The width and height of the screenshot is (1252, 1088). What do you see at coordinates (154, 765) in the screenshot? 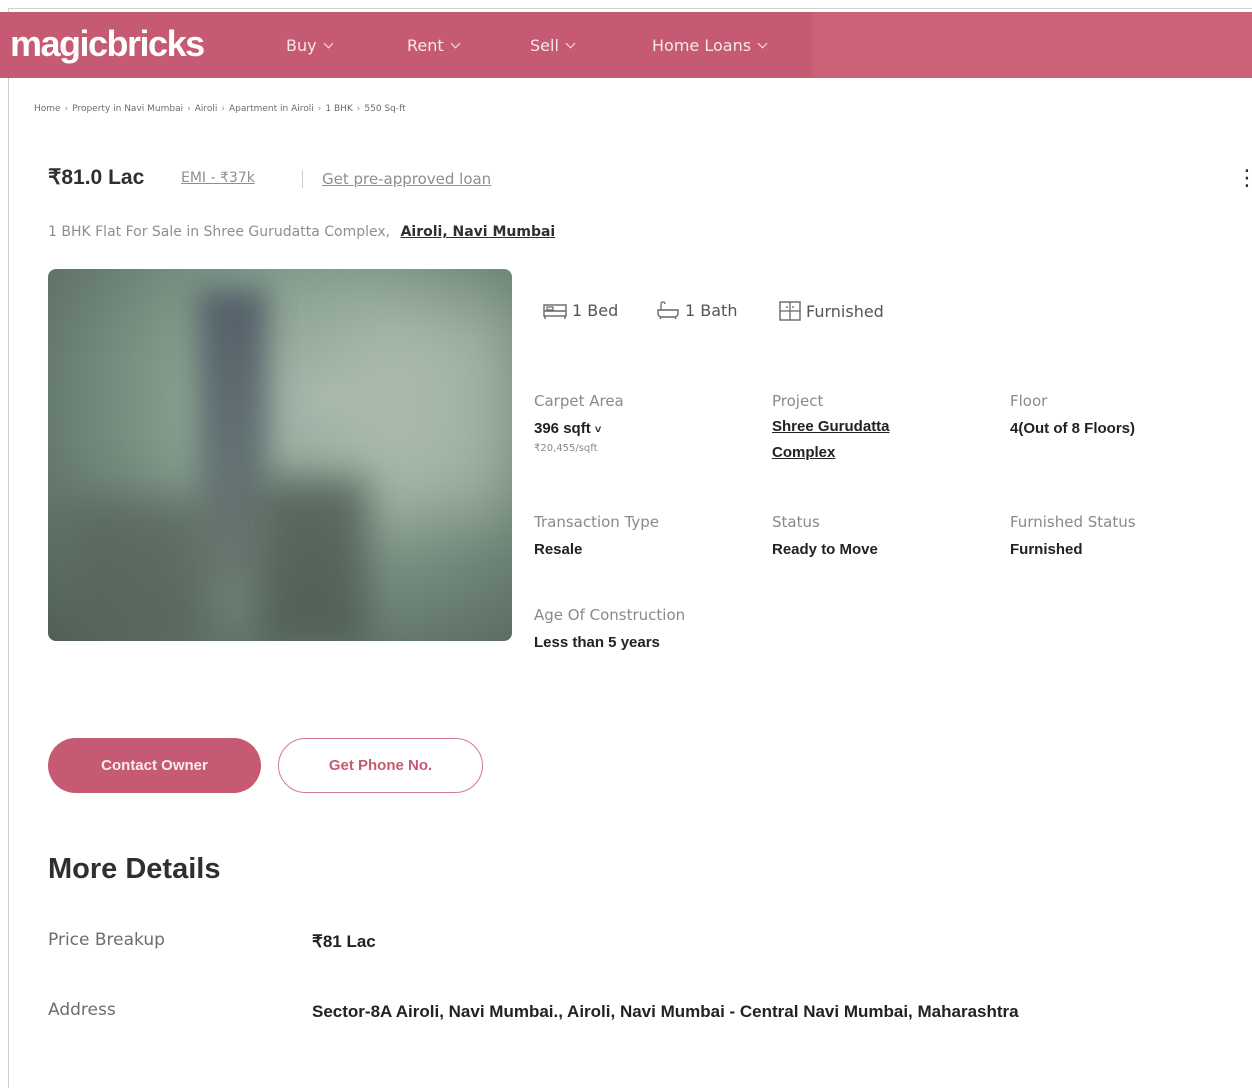
I see `contact-owner-button: Contact Owner` at bounding box center [154, 765].